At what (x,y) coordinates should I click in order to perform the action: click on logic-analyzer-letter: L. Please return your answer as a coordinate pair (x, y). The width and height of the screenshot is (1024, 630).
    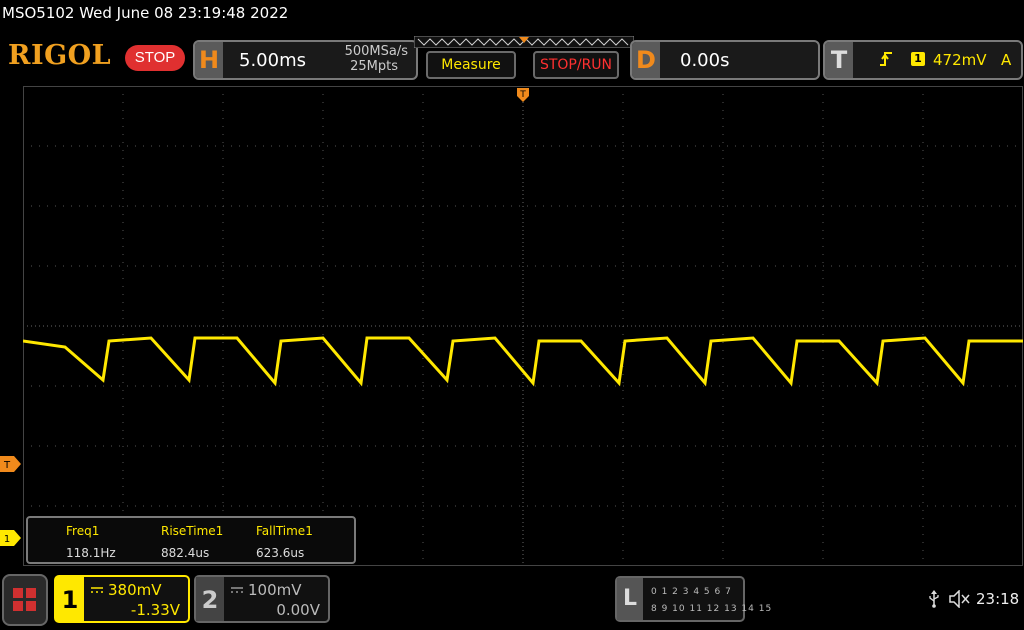
    Looking at the image, I should click on (630, 599).